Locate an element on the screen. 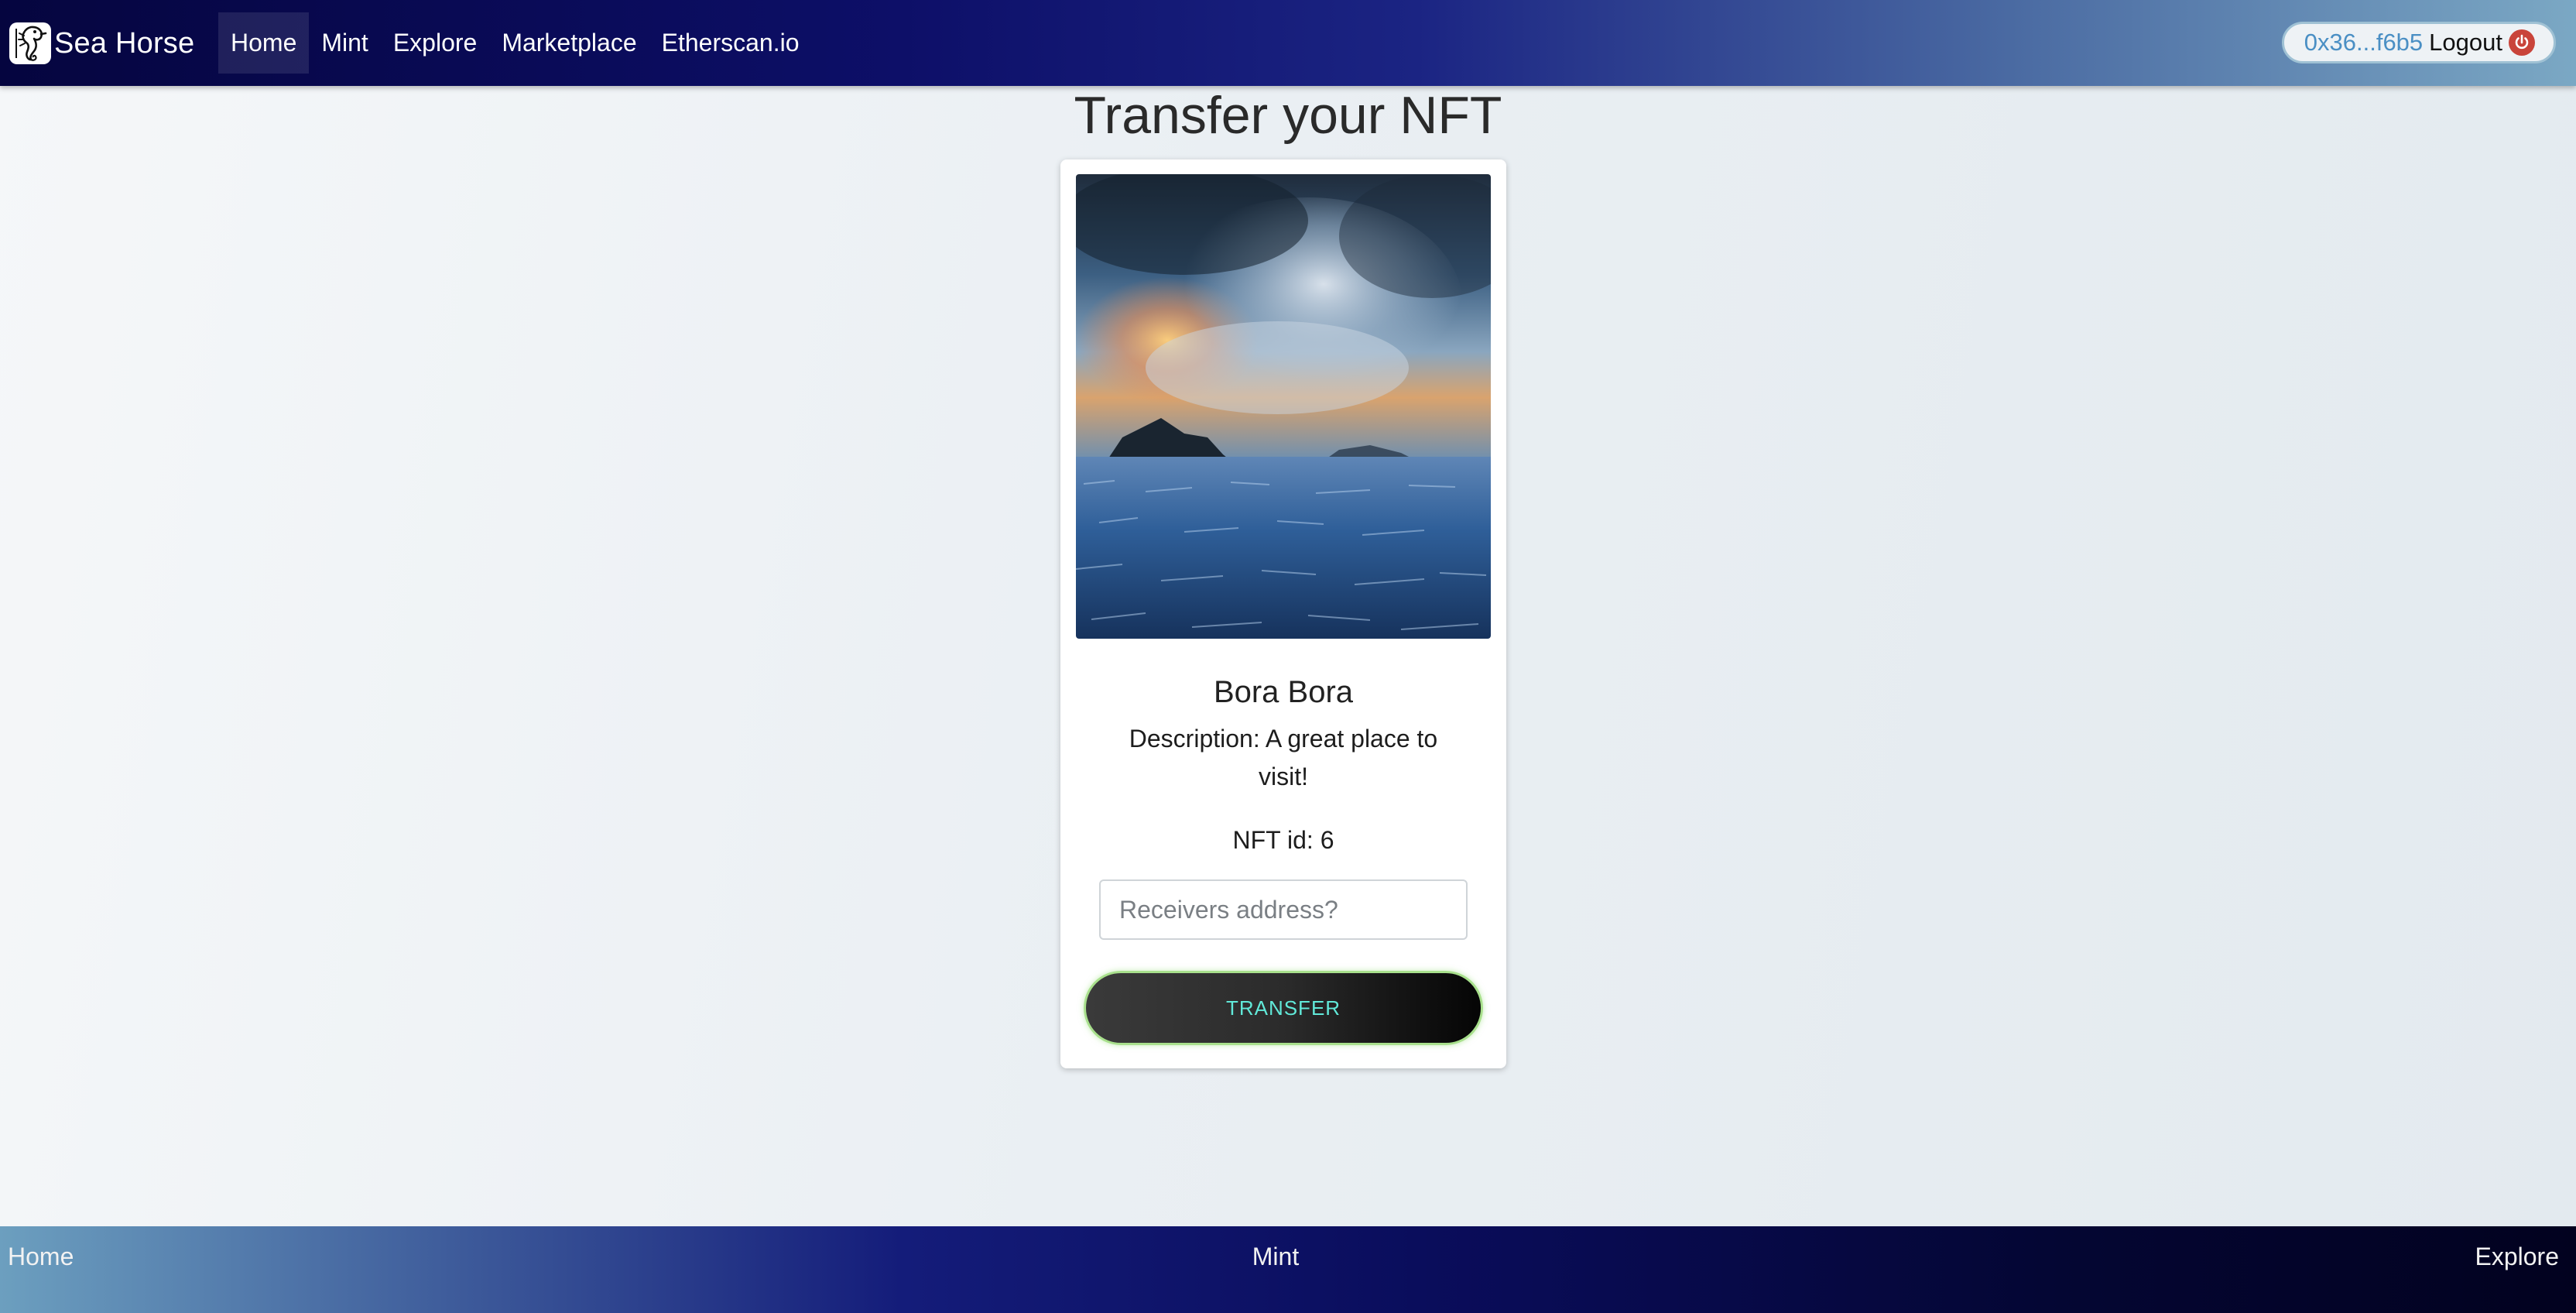 Image resolution: width=2576 pixels, height=1313 pixels. receiver-address-input is located at coordinates (1283, 909).